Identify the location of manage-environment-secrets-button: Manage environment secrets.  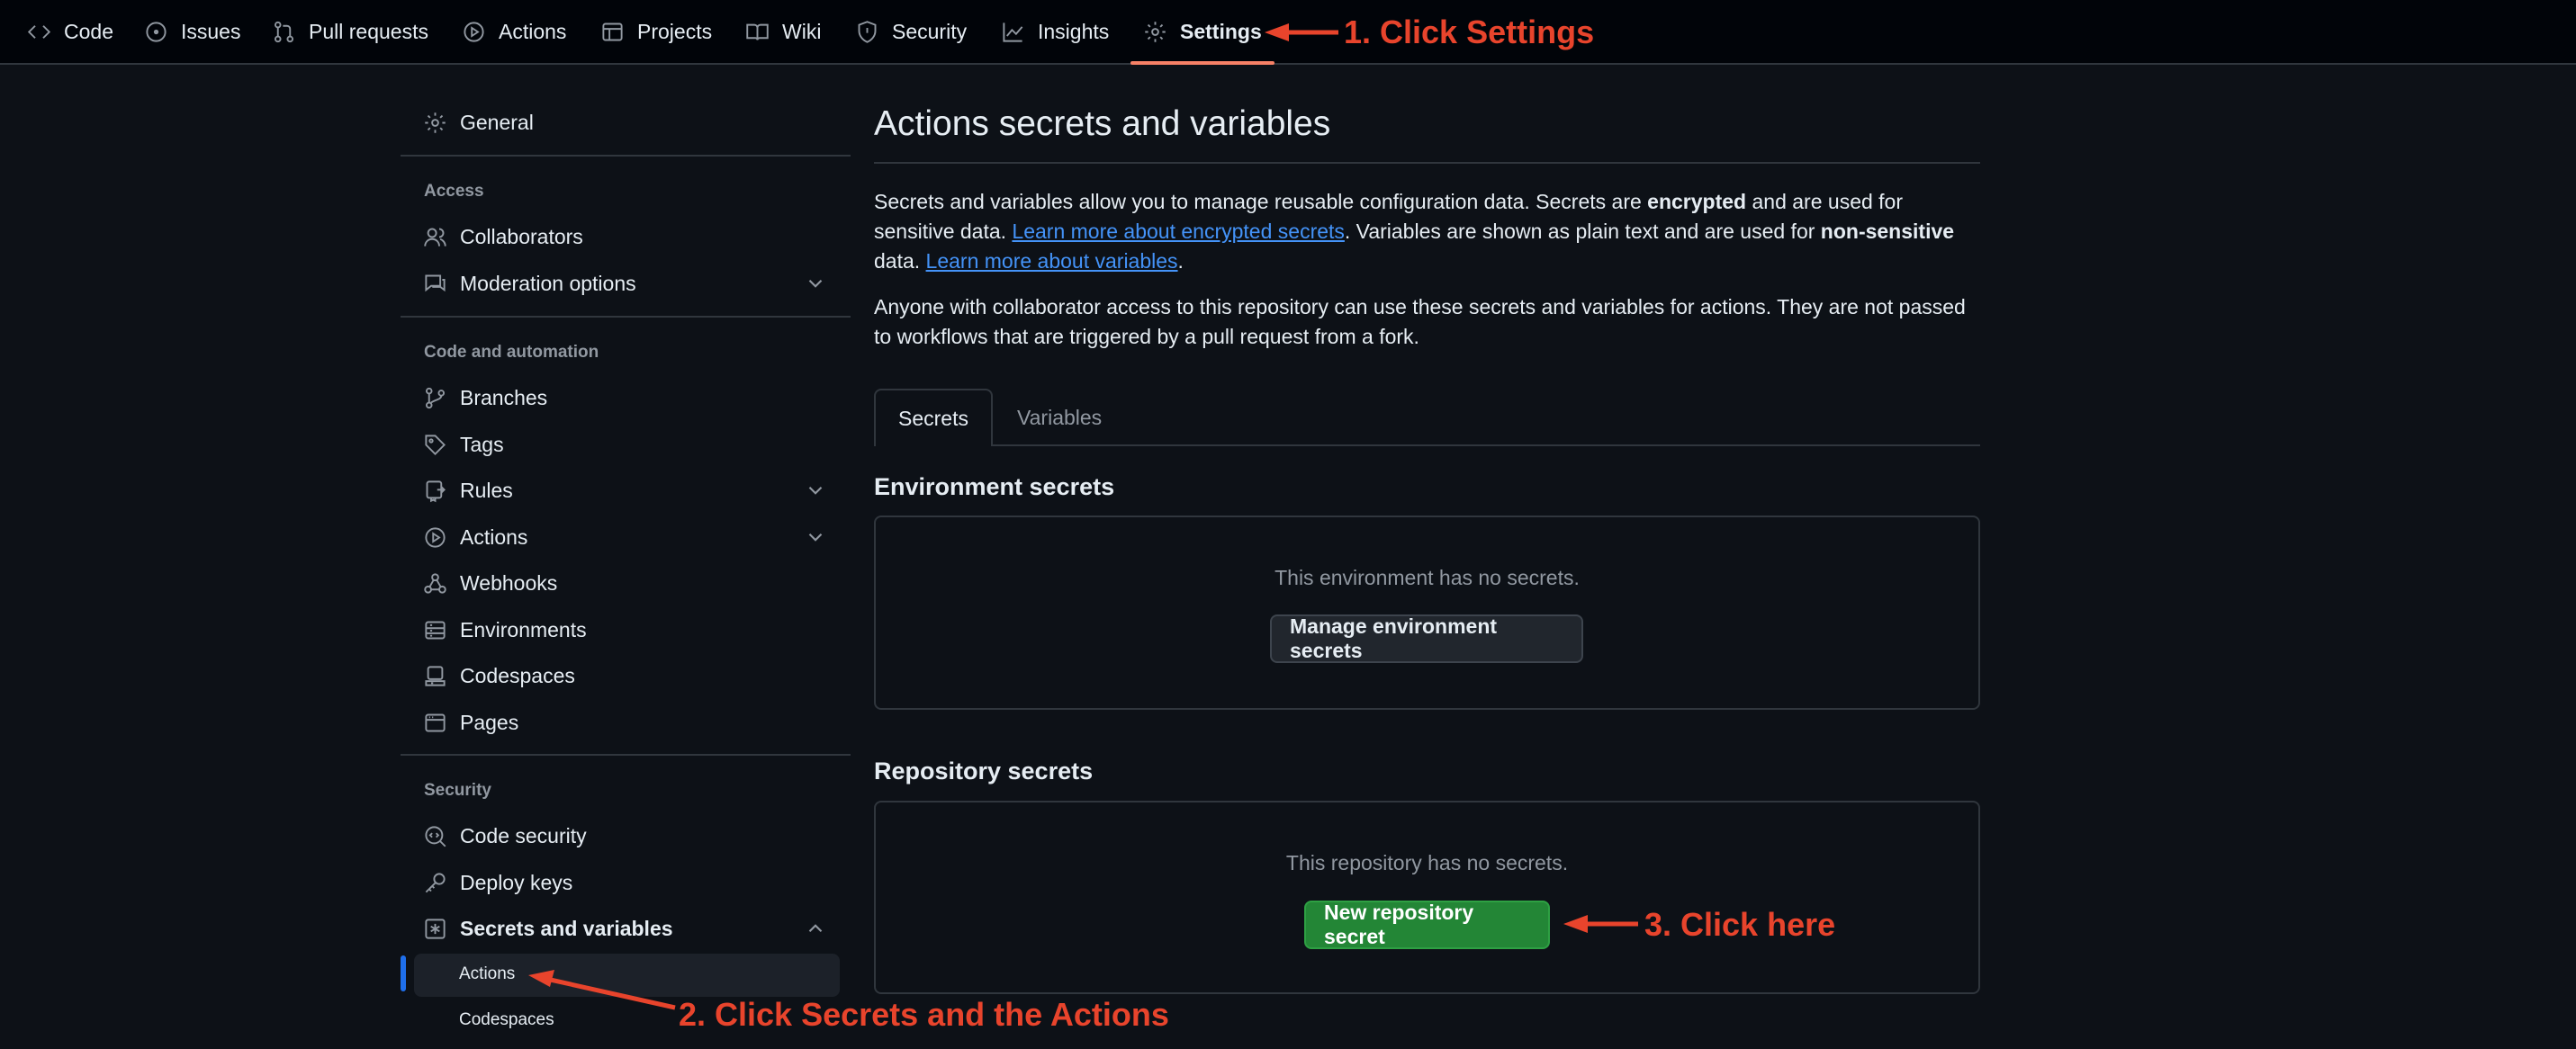
(1426, 638).